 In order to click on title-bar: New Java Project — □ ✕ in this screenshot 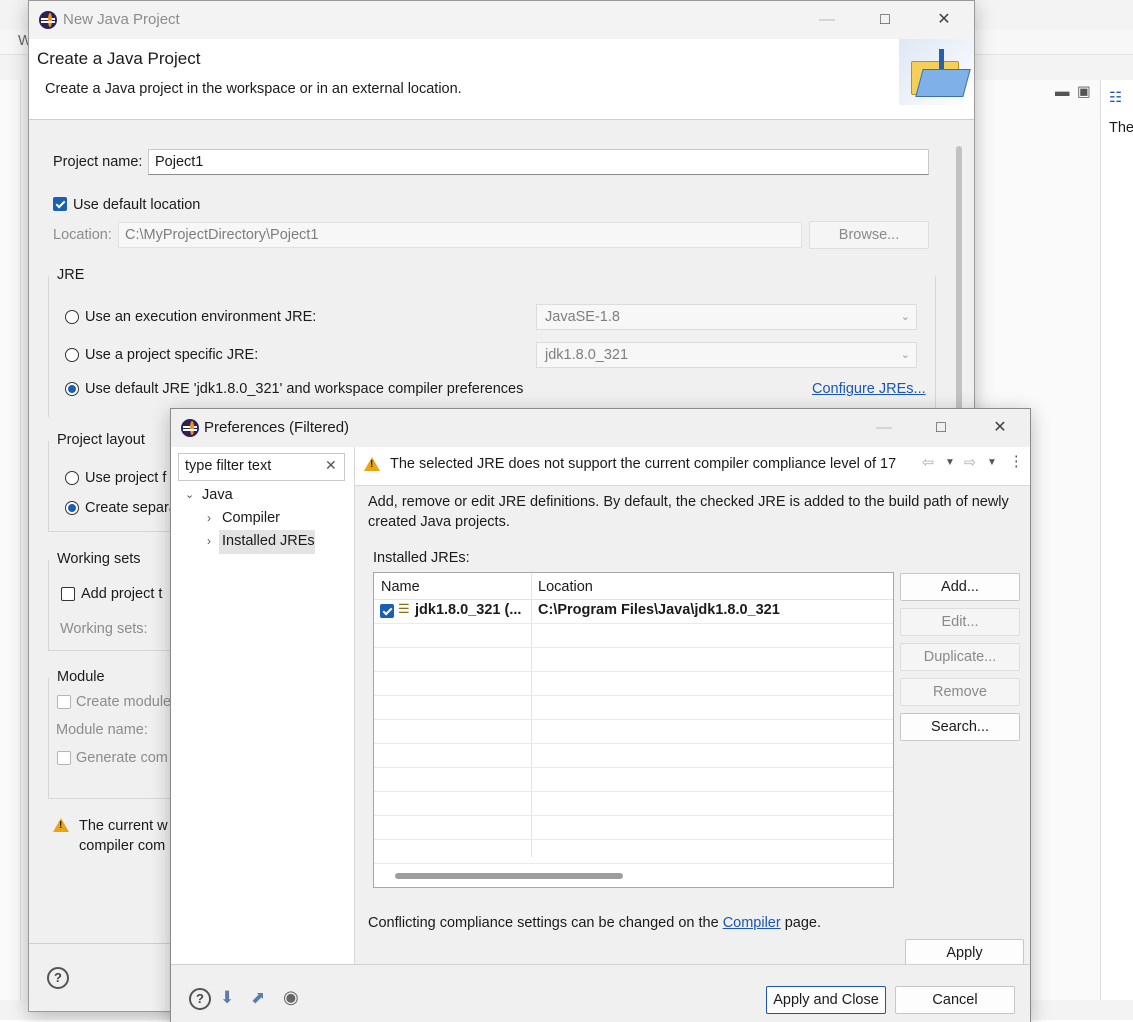, I will do `click(501, 20)`.